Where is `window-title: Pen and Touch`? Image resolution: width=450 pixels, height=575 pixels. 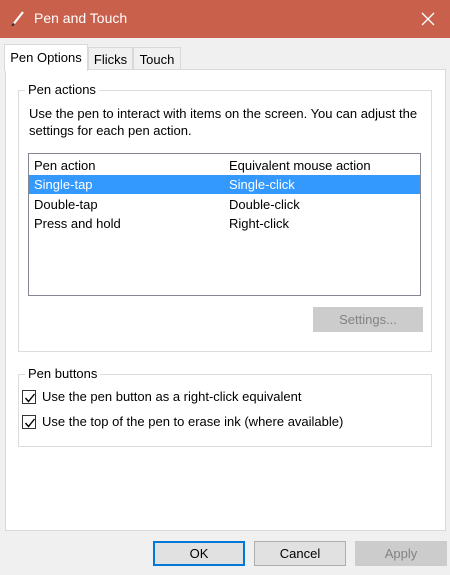 window-title: Pen and Touch is located at coordinates (81, 18).